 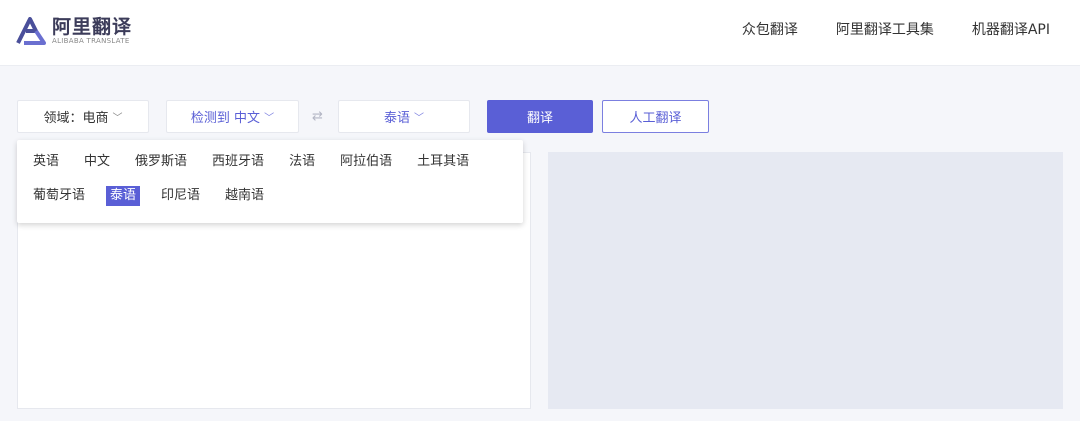 What do you see at coordinates (161, 162) in the screenshot?
I see `language-option-russian: 俄罗斯语` at bounding box center [161, 162].